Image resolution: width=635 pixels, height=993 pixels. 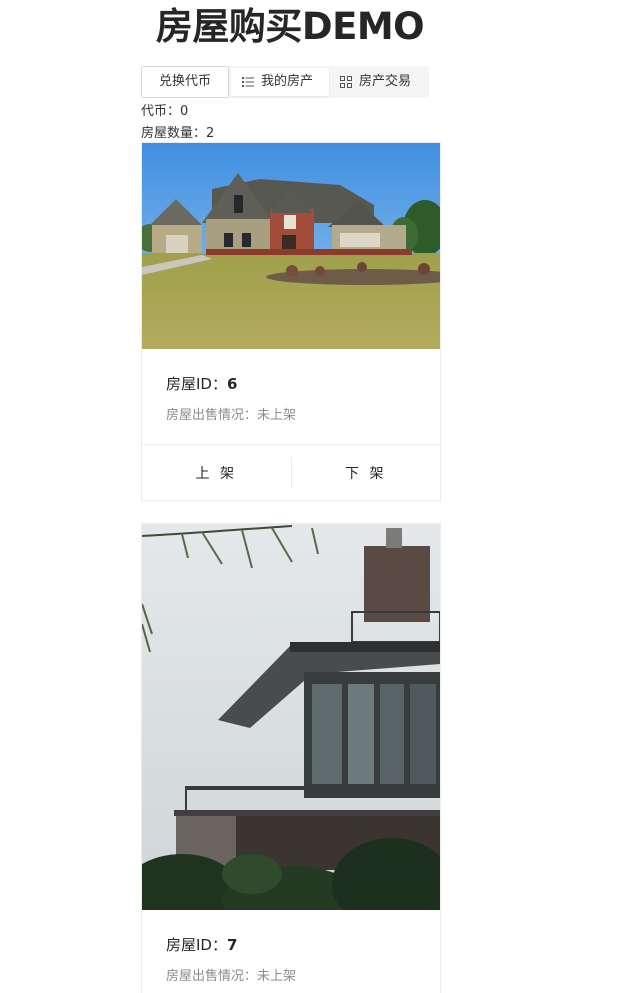 I want to click on tab-property-trade: 房产交易, so click(x=379, y=82).